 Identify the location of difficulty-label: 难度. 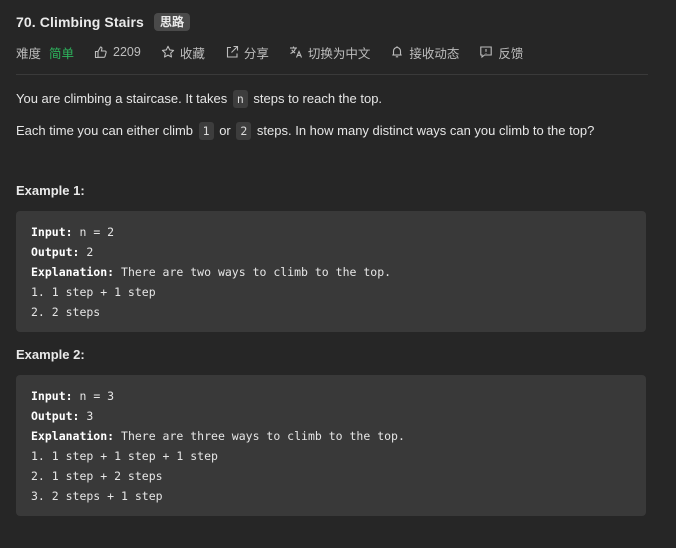
(29, 53).